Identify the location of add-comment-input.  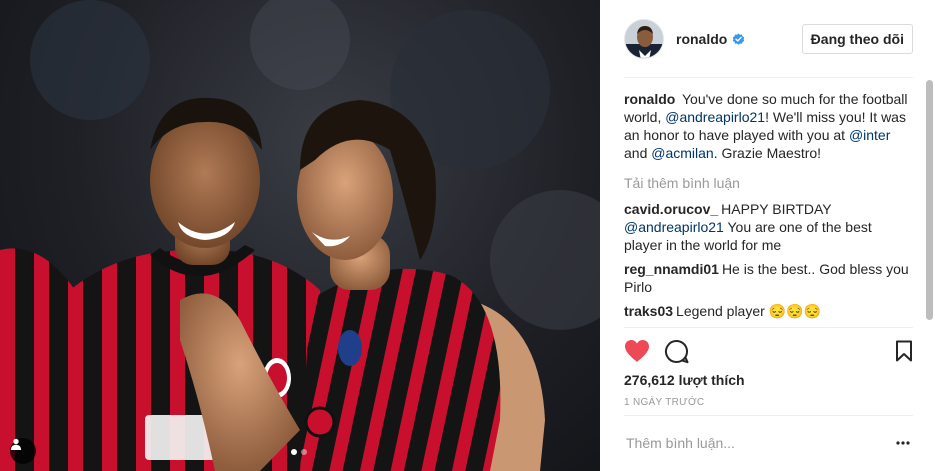
(758, 443).